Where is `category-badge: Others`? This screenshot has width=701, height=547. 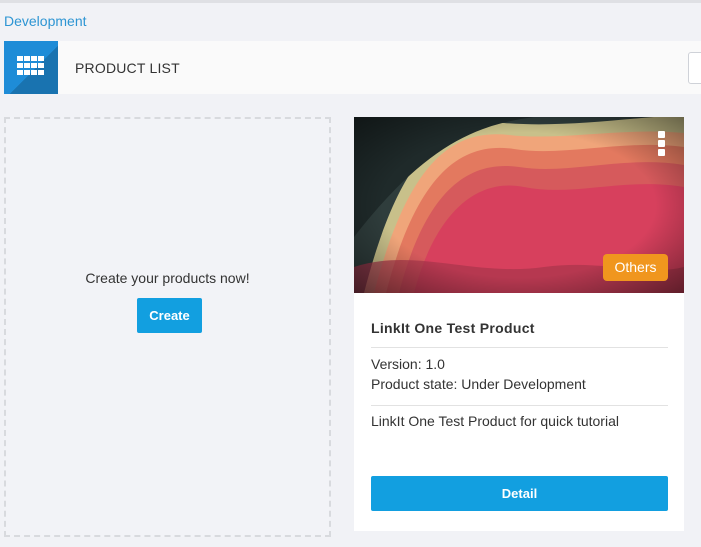 category-badge: Others is located at coordinates (635, 267).